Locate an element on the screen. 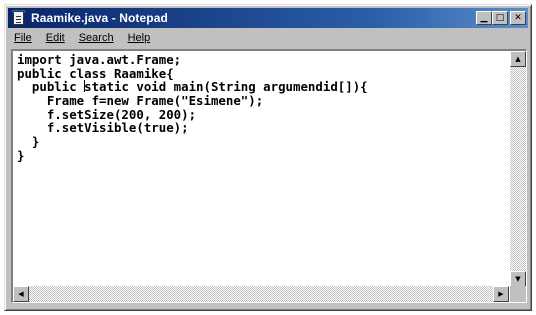  menu-edit: Edit is located at coordinates (56, 38).